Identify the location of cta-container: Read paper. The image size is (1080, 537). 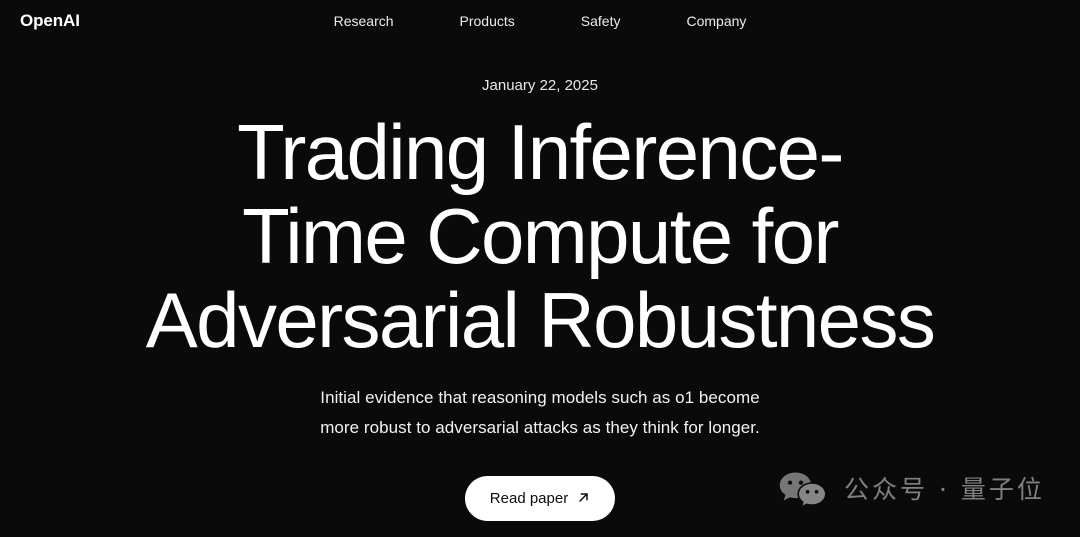
(540, 498).